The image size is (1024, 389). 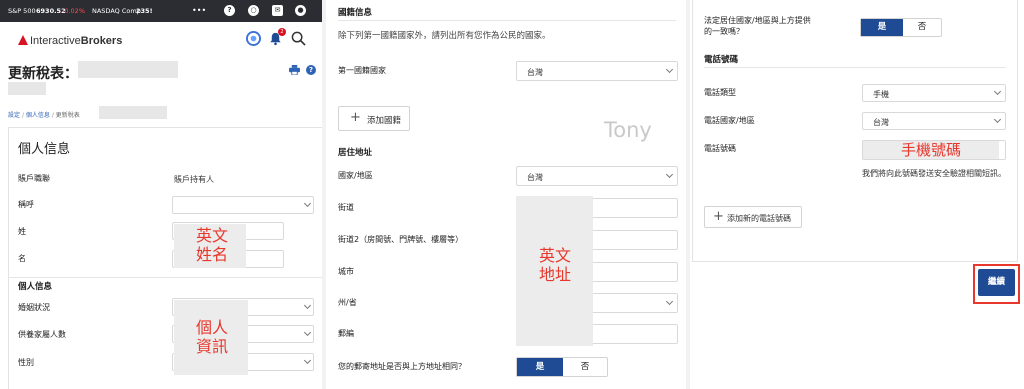 I want to click on watermark-text: Tony, so click(x=628, y=130).